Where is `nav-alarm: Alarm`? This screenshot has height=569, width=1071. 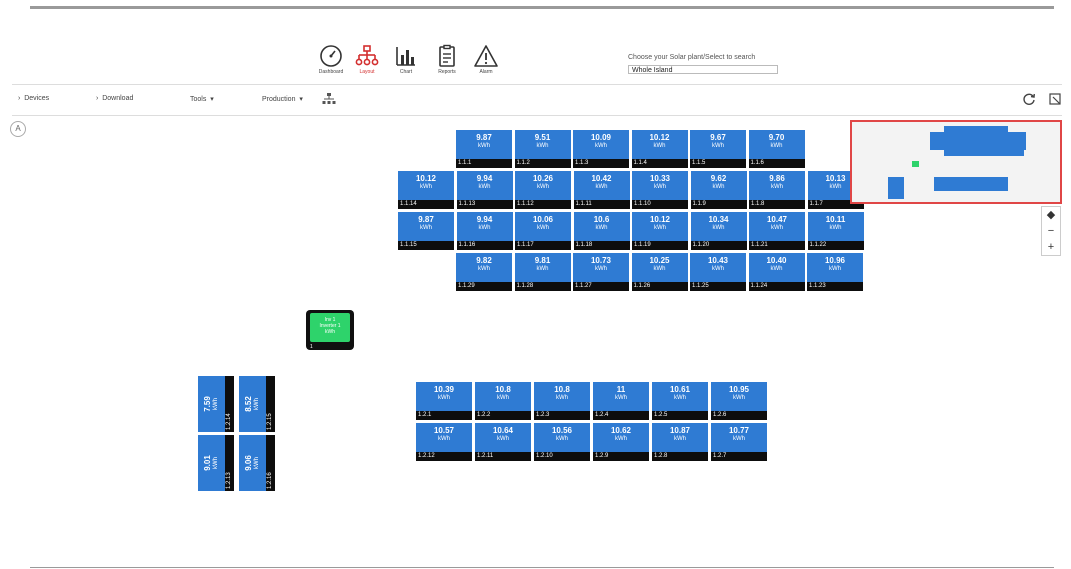
nav-alarm: Alarm is located at coordinates (486, 59).